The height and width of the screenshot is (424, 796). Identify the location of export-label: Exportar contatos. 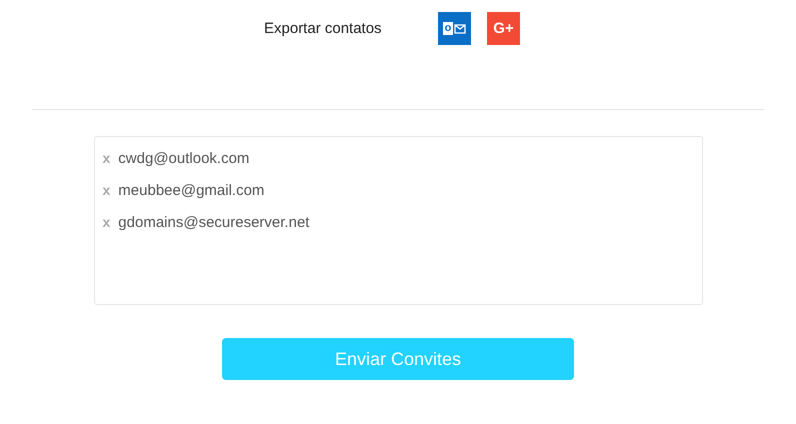
(323, 28).